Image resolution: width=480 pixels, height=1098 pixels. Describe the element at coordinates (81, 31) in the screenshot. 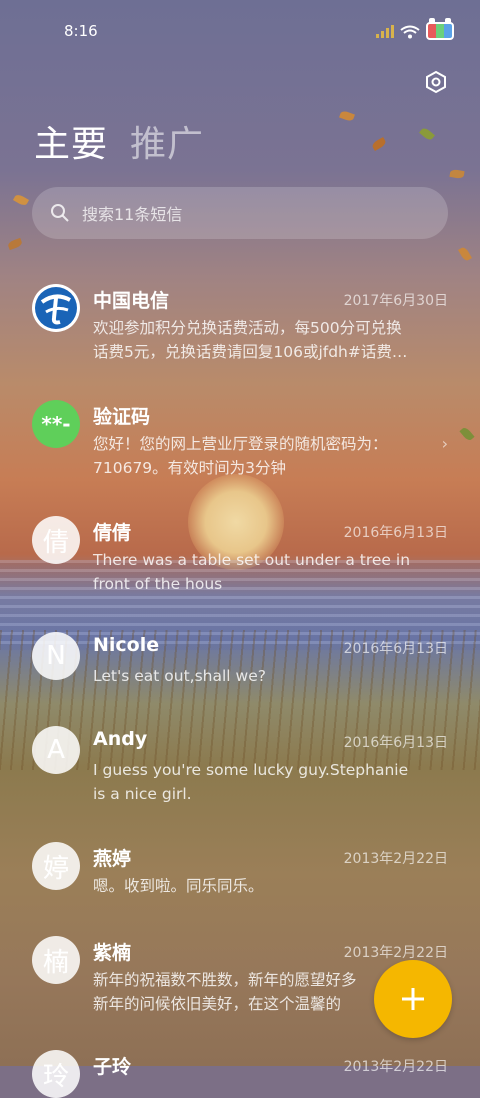

I see `status-time: 8:16` at that location.